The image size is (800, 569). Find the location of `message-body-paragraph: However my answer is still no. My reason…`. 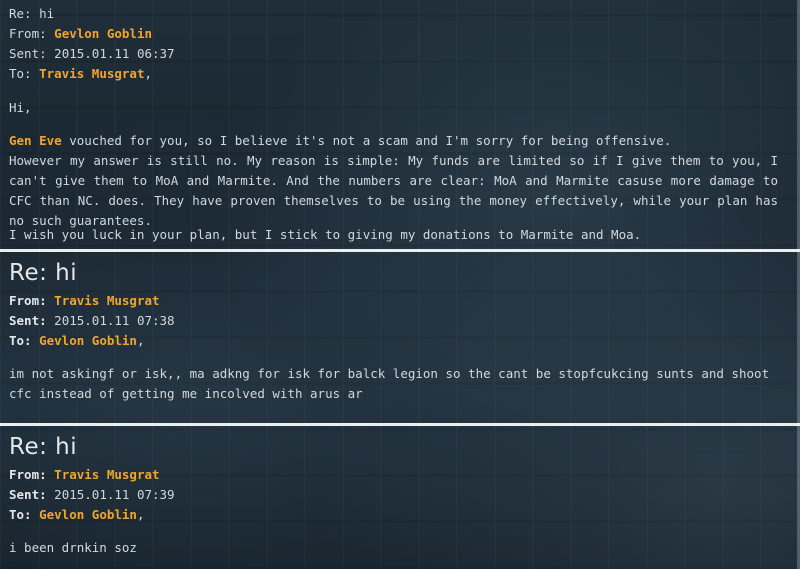

message-body-paragraph: However my answer is still no. My reason… is located at coordinates (393, 190).